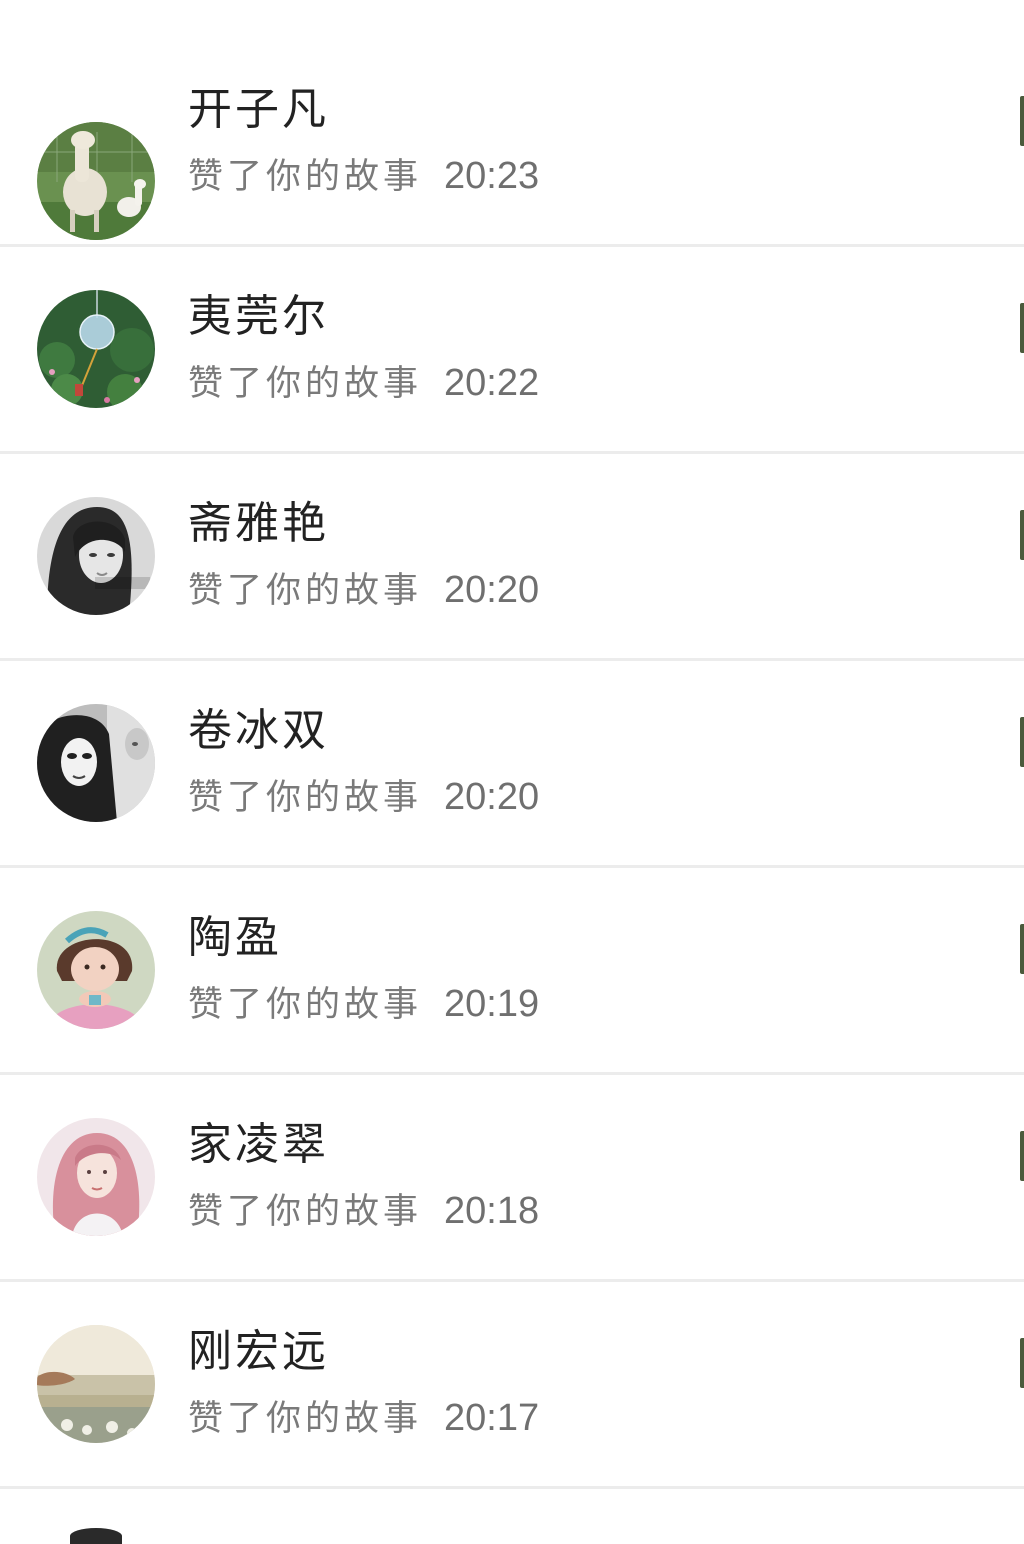 This screenshot has width=1024, height=1544. I want to click on notification-row: 夷莞尔 赞了你的故事 20:22, so click(512, 350).